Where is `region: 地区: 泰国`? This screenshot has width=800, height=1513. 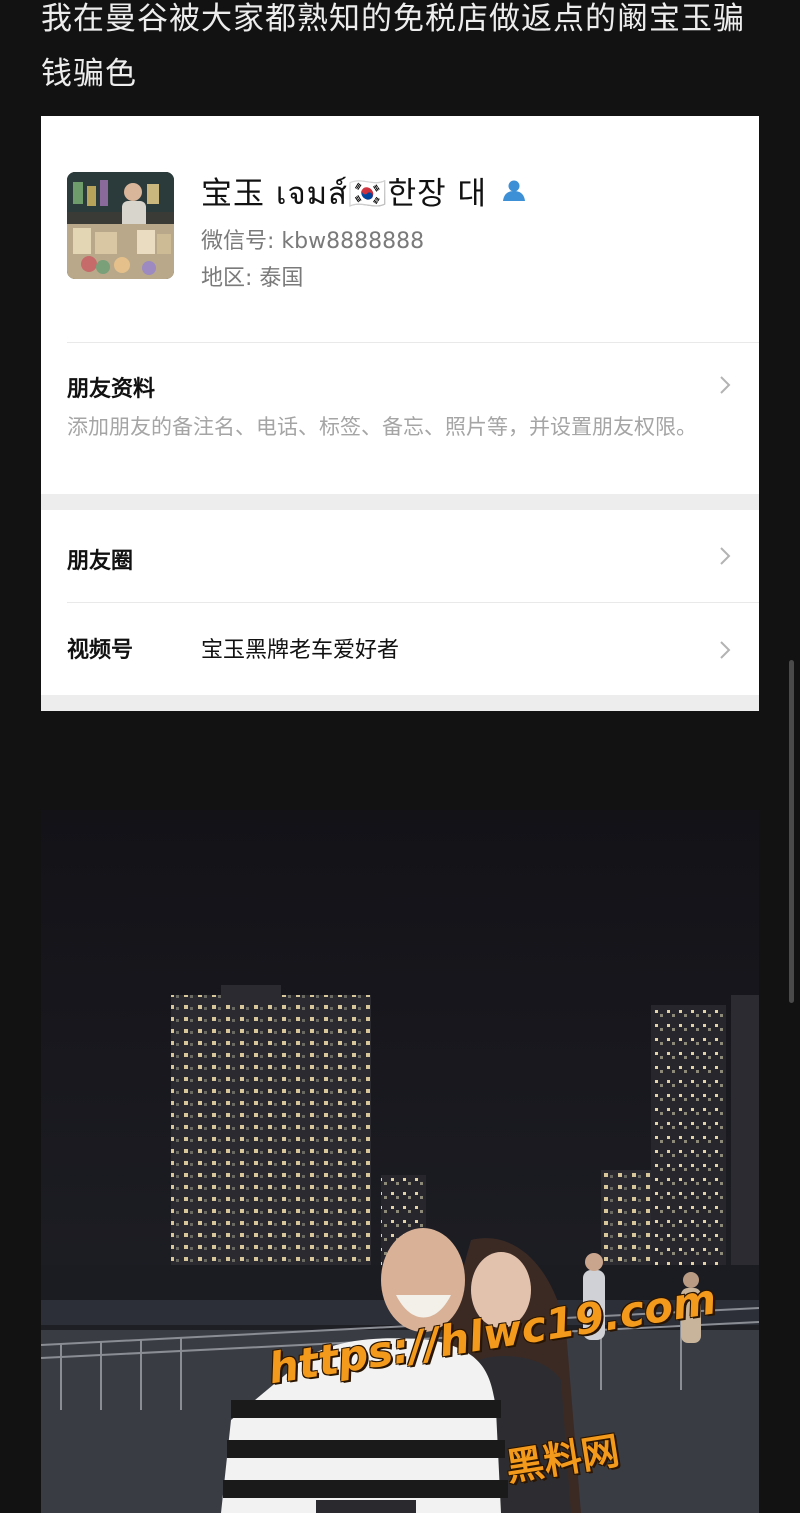
region: 地区: 泰国 is located at coordinates (252, 278).